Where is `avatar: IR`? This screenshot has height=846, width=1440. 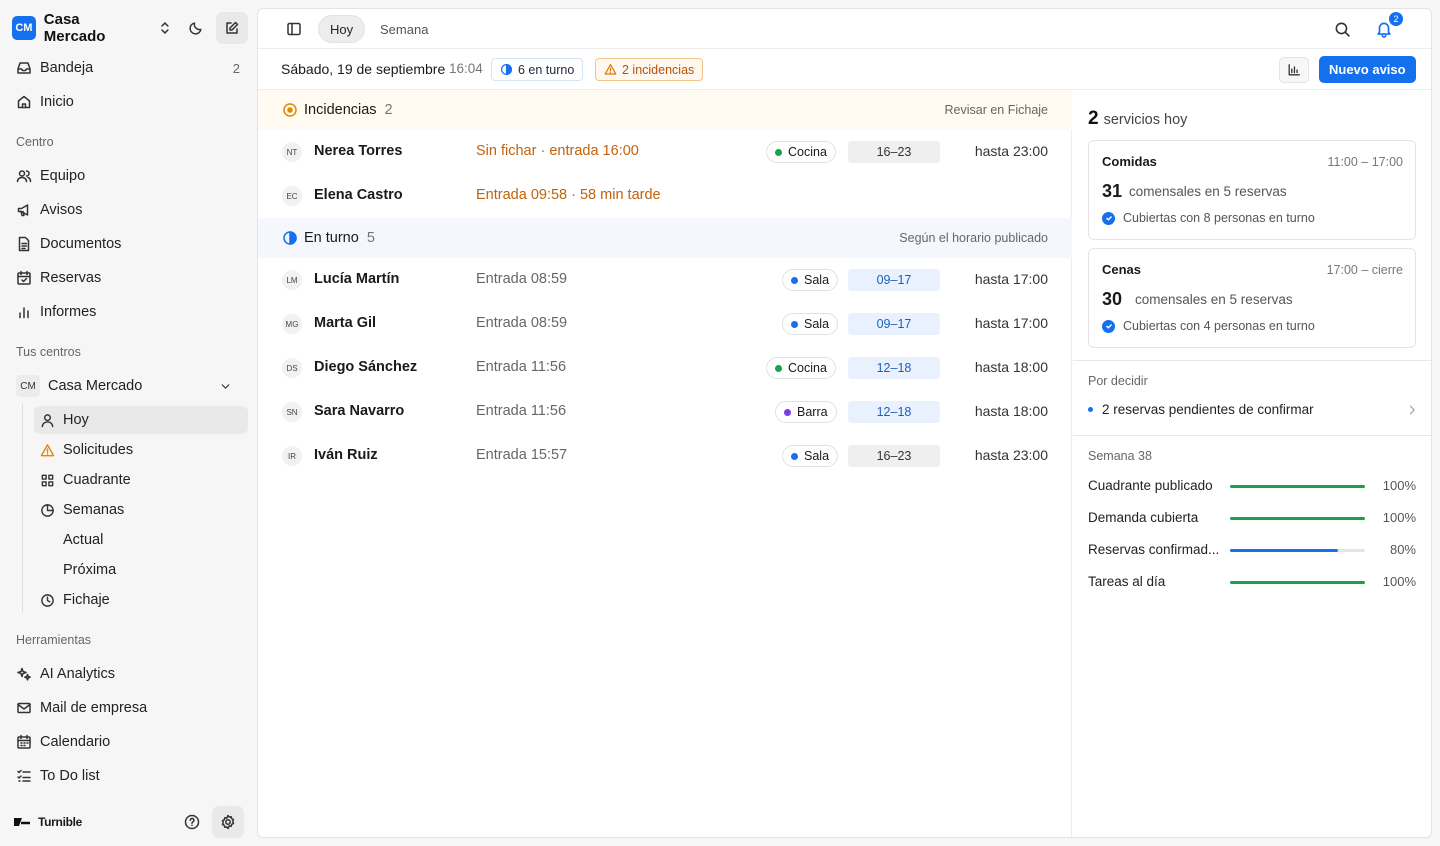
avatar: IR is located at coordinates (292, 456).